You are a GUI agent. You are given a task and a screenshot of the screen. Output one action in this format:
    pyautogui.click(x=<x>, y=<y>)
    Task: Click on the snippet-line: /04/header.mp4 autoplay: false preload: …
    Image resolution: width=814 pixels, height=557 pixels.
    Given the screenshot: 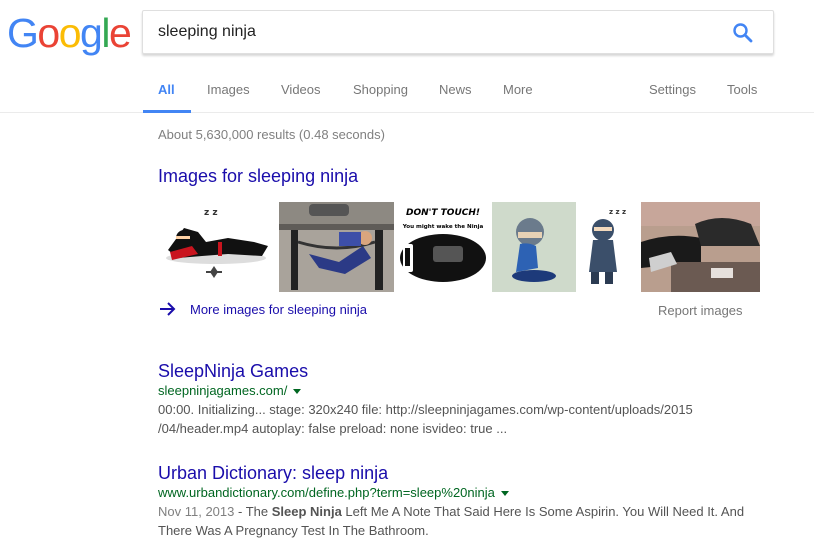 What is the action you would take?
    pyautogui.click(x=333, y=428)
    